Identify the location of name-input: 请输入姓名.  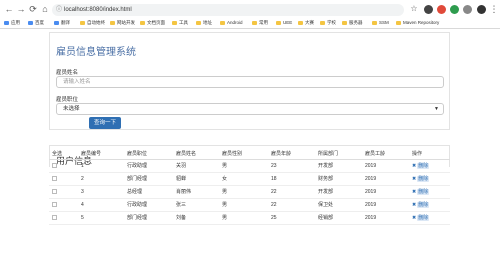
(250, 82).